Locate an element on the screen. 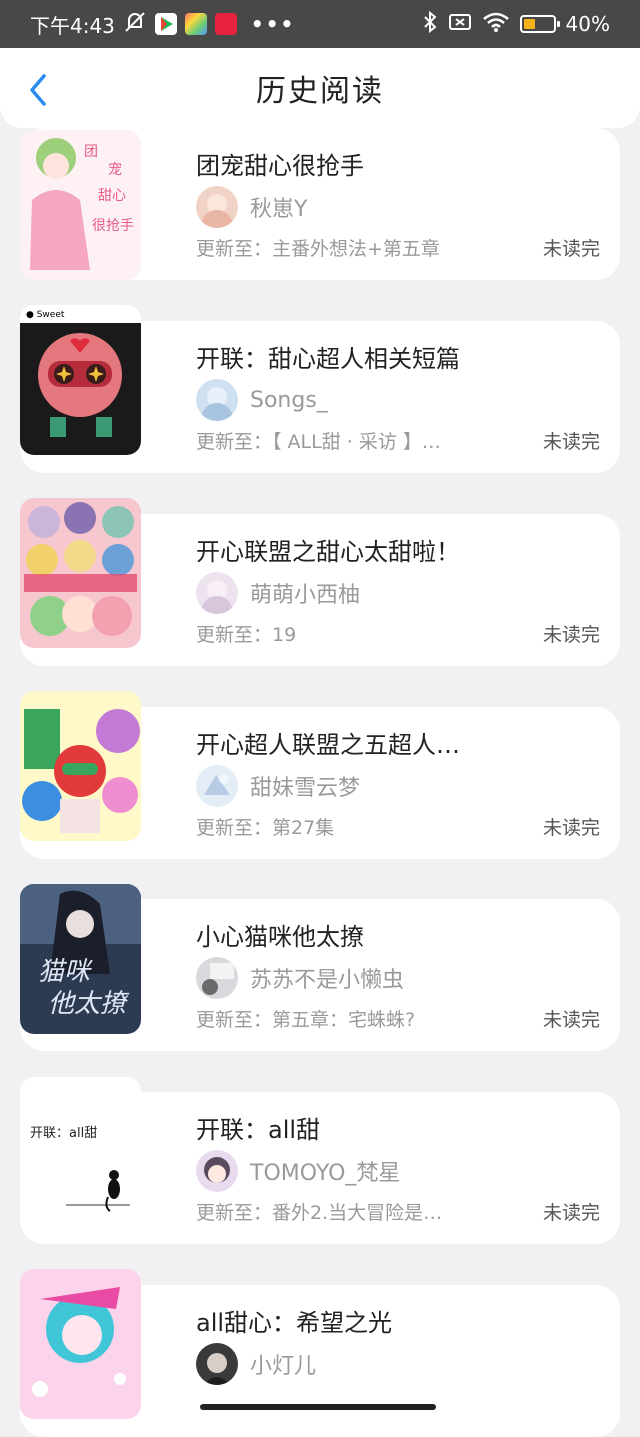 This screenshot has height=1437, width=640. author-name: Songs_ is located at coordinates (289, 400).